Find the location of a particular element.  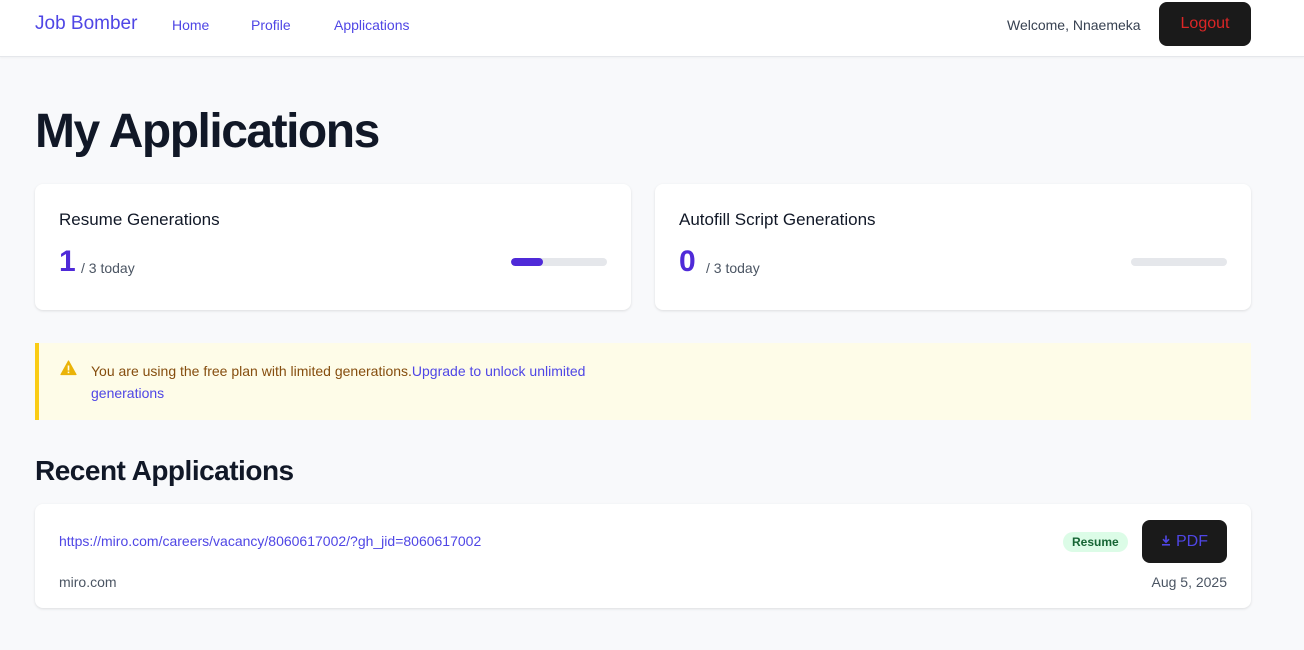

resume-generations-card: Resume Generations 1 / 3 today is located at coordinates (333, 247).